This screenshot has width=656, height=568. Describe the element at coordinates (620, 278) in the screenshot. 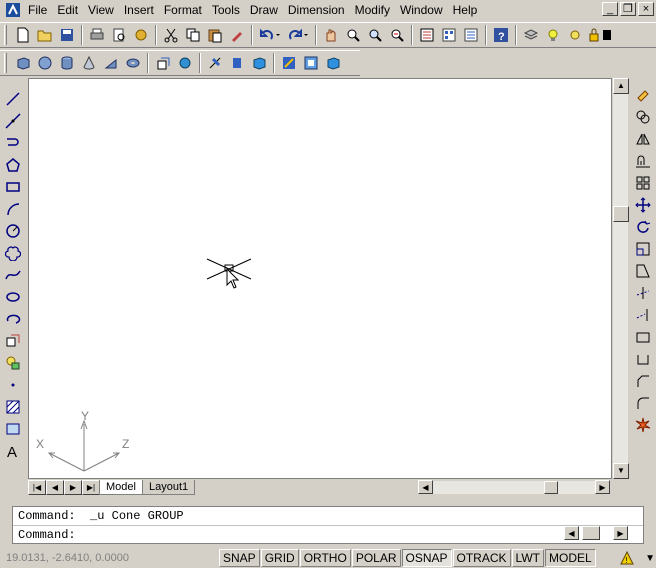

I see `vertical-scrollbar: ▲ ▼` at that location.